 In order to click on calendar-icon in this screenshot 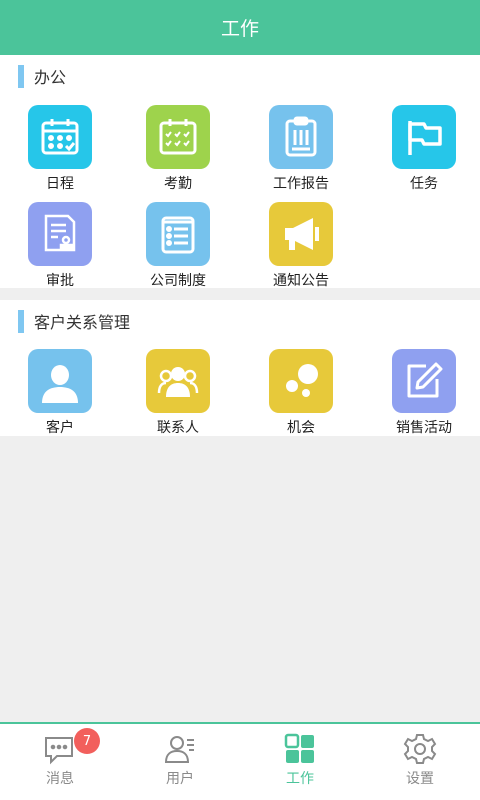, I will do `click(60, 137)`.